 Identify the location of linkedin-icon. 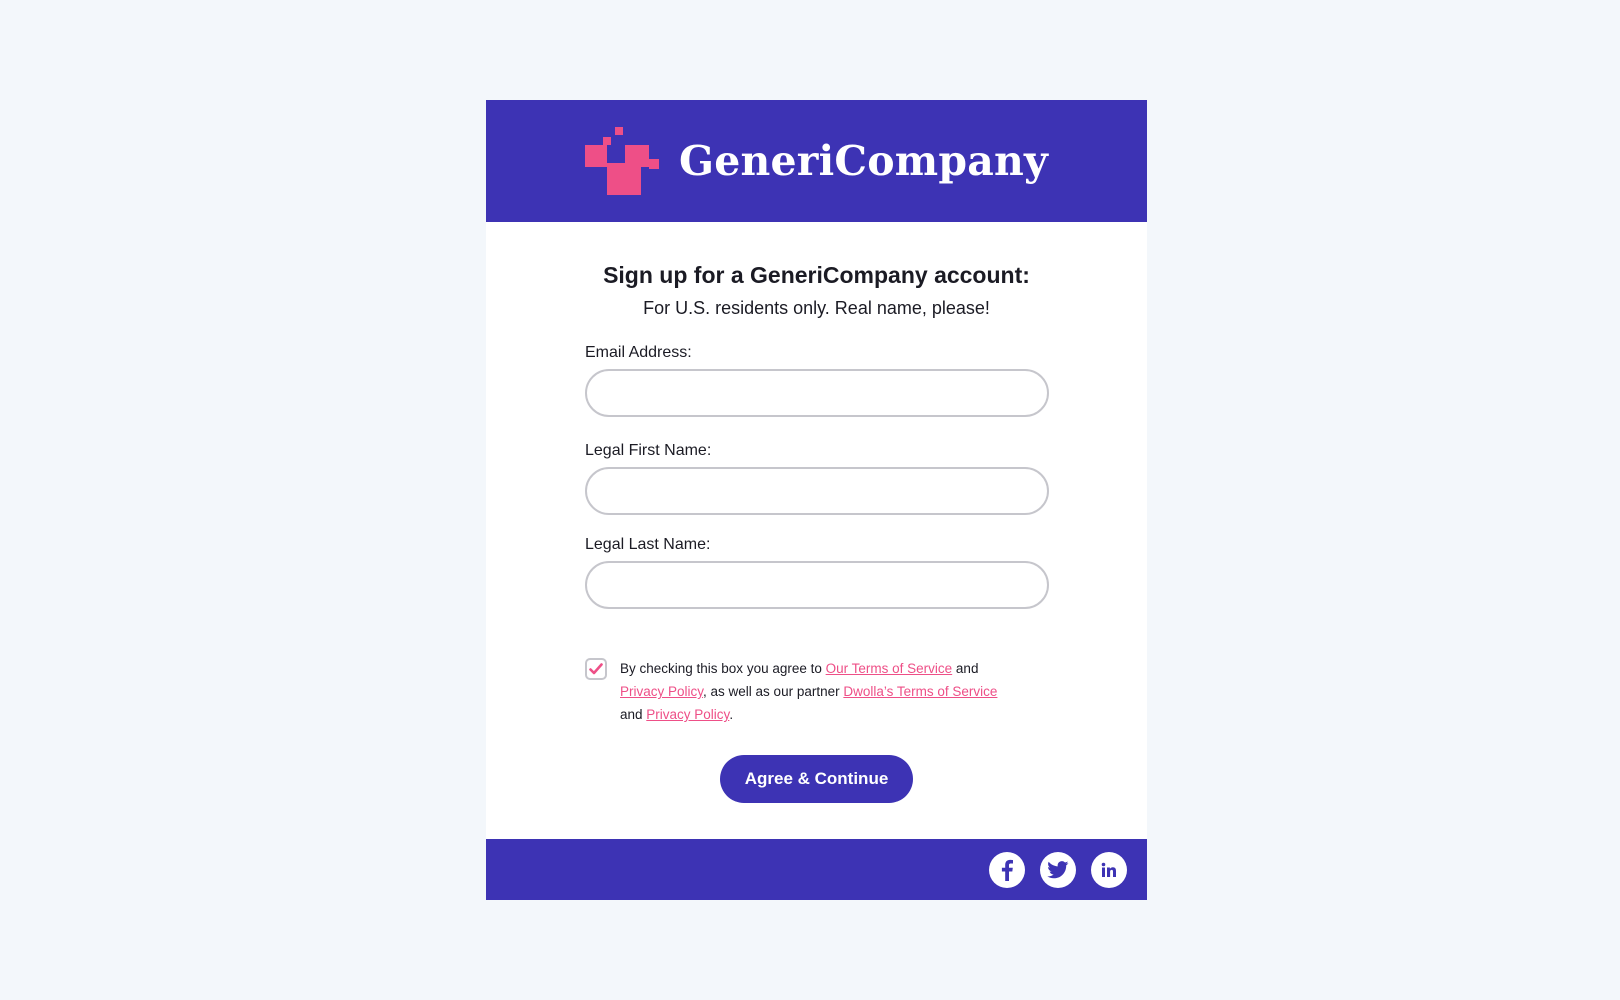
(1108, 869).